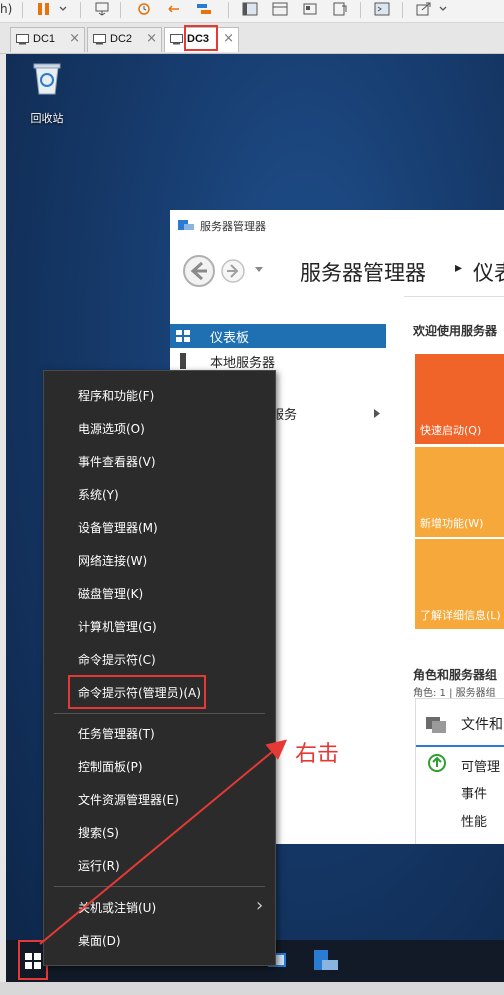  What do you see at coordinates (117, 462) in the screenshot?
I see `menu-item-label: 事件查看器(V)` at bounding box center [117, 462].